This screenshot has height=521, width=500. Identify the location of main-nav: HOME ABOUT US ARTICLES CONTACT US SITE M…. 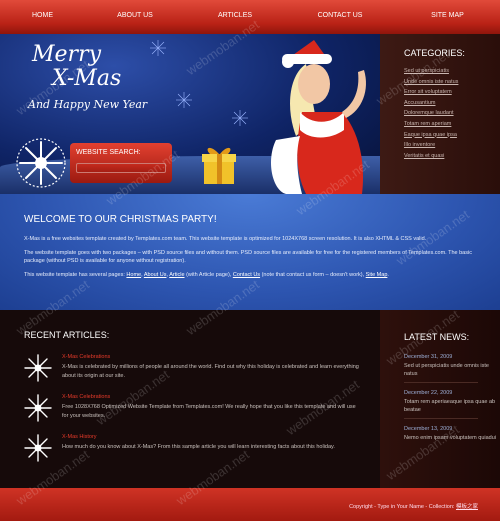
(250, 17).